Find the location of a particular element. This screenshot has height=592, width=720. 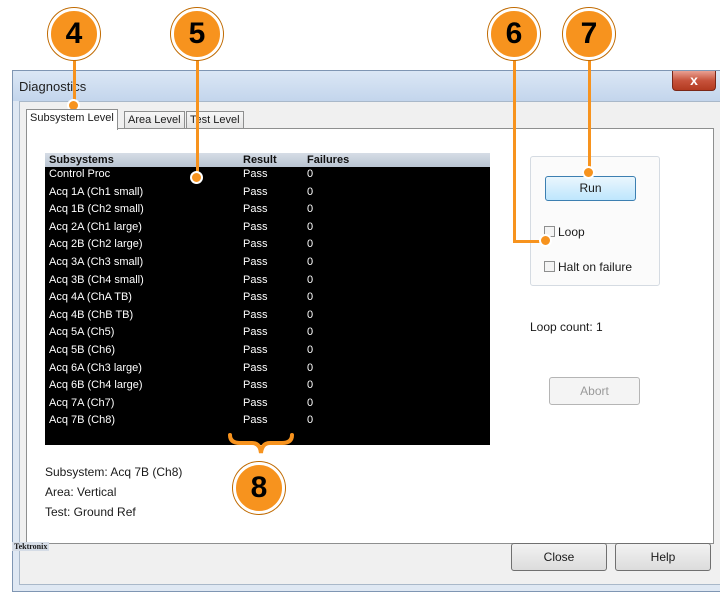

callout-5-leader is located at coordinates (197, 116).